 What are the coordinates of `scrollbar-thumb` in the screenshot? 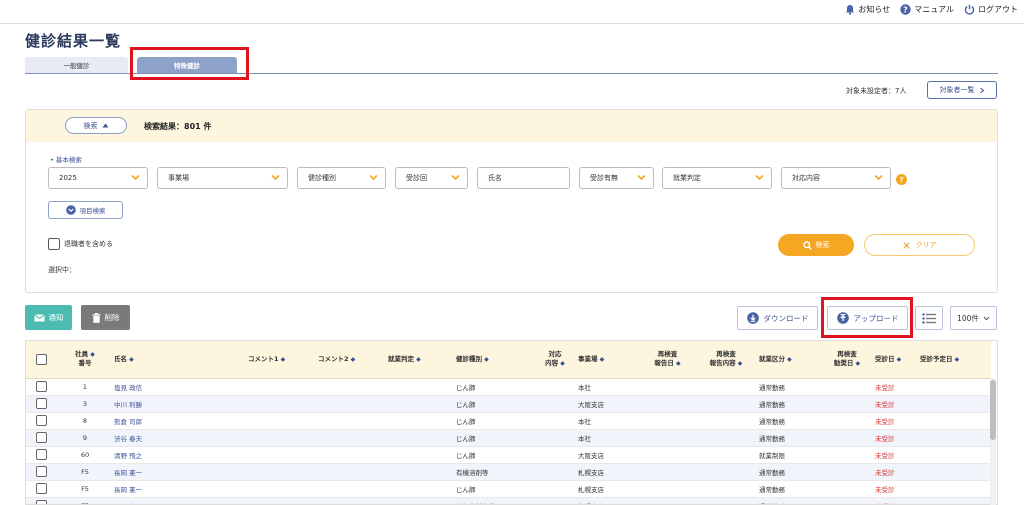 It's located at (993, 410).